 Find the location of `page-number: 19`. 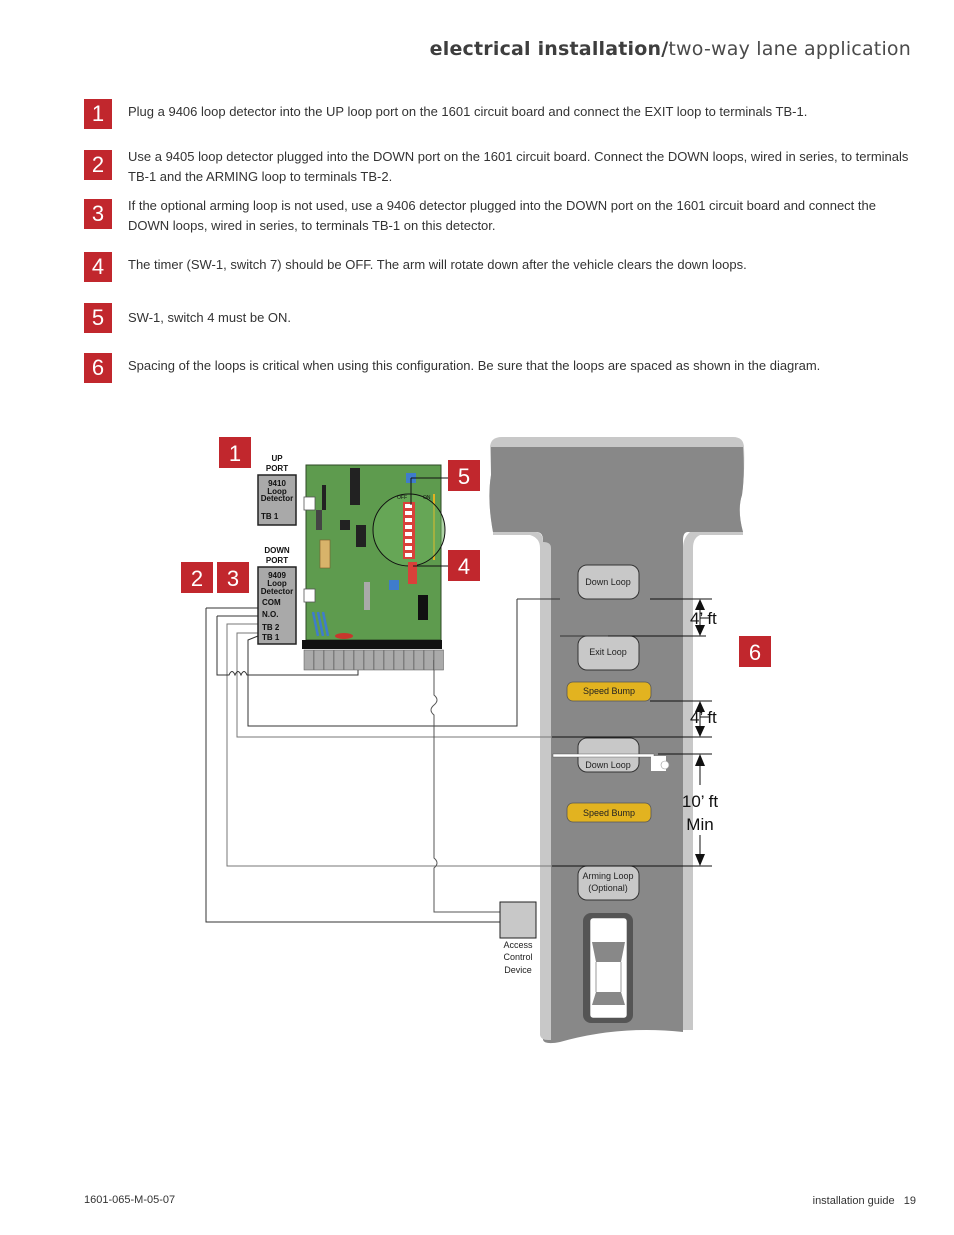

page-number: 19 is located at coordinates (909, 1201).